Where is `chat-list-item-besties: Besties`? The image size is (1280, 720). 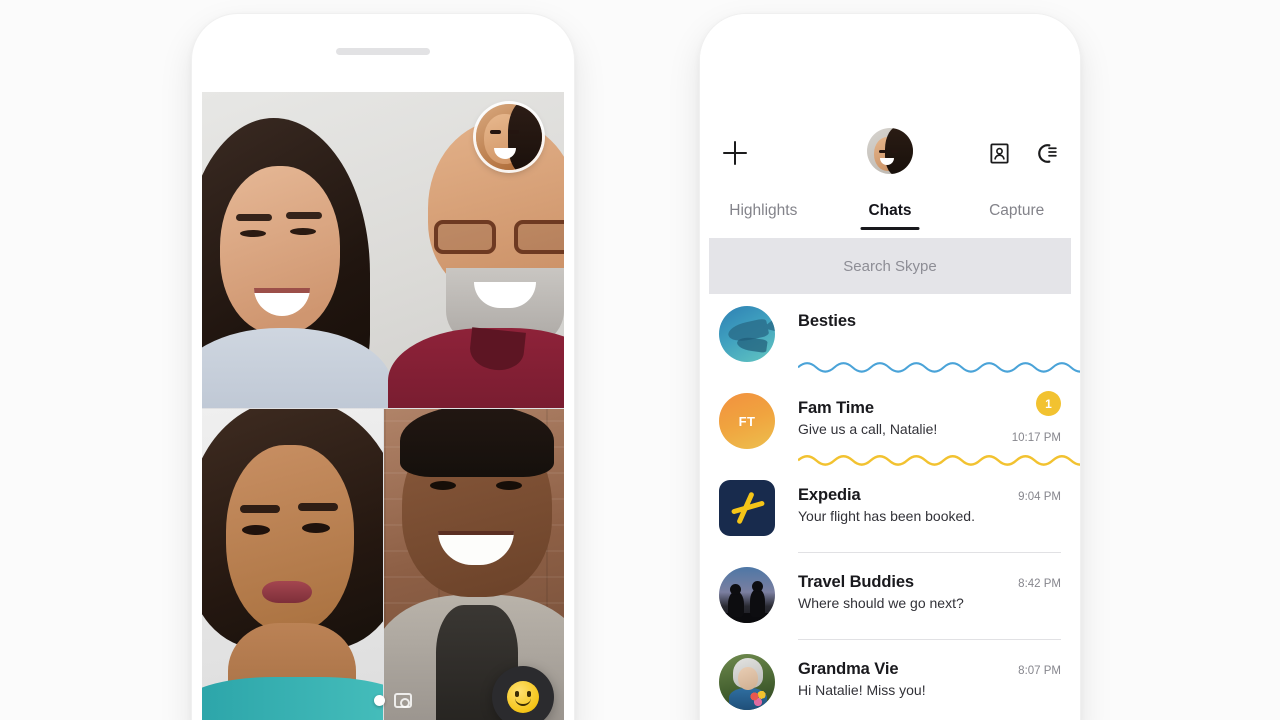 chat-list-item-besties: Besties is located at coordinates (890, 341).